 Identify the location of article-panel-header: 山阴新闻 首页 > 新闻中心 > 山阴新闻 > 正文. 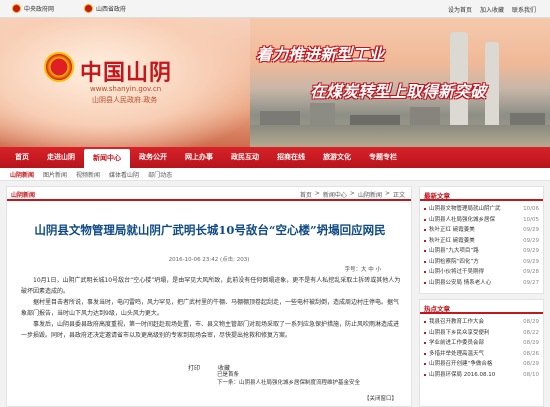
(209, 194).